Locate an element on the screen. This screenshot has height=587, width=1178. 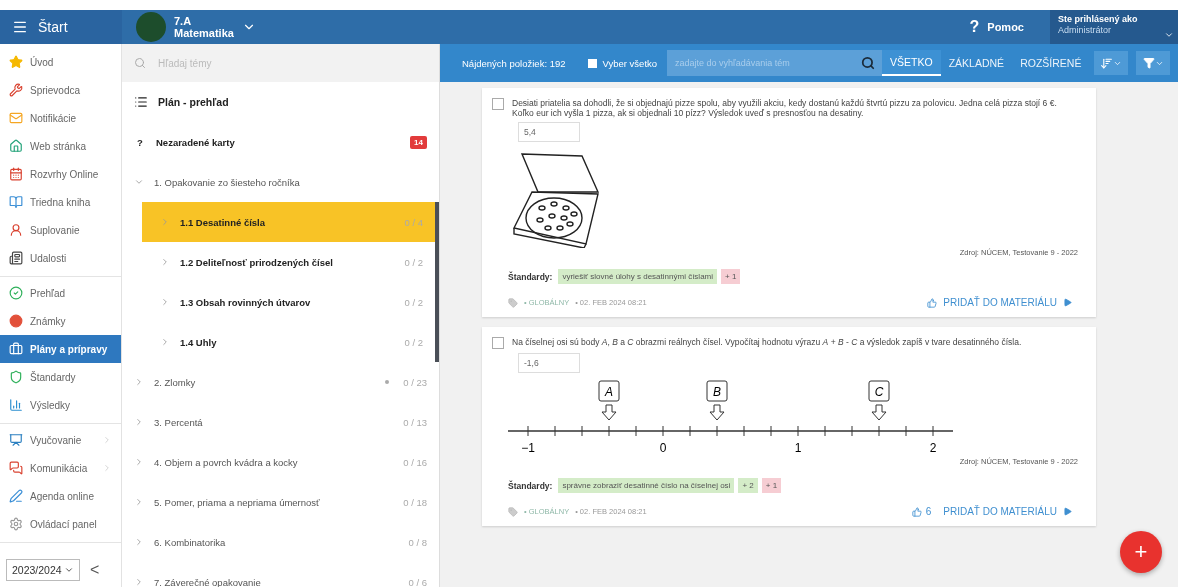
sidebar-item: Web stránka is located at coordinates (60, 146).